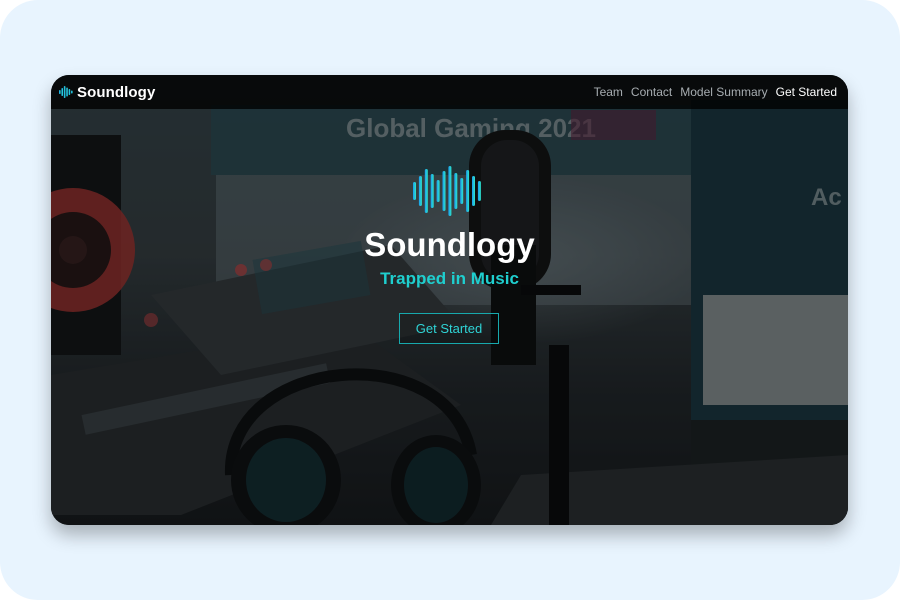 The height and width of the screenshot is (600, 900). I want to click on nav-link-team: Team, so click(608, 92).